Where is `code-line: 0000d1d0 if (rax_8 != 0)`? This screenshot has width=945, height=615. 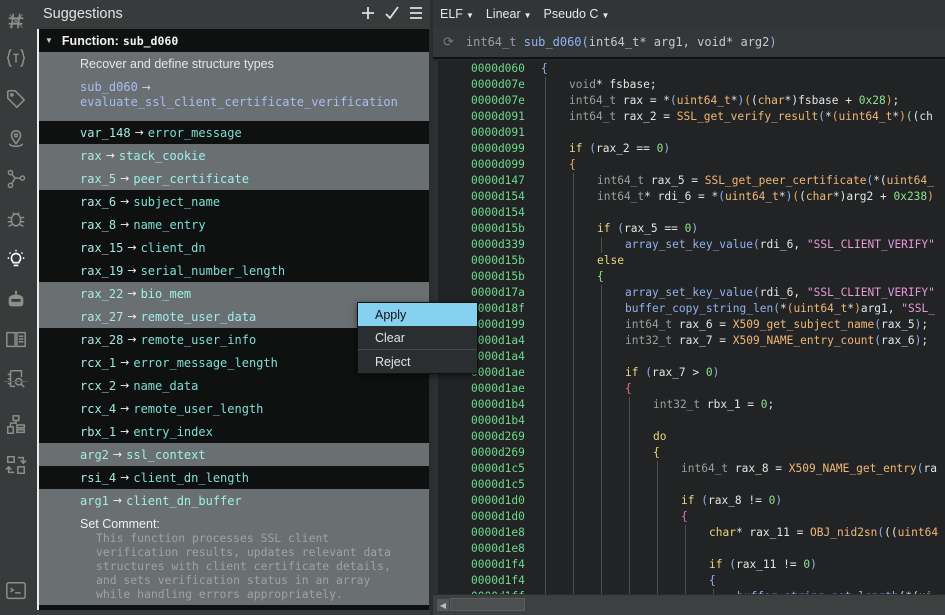 code-line: 0000d1d0 if (rax_8 != 0) is located at coordinates (689, 501).